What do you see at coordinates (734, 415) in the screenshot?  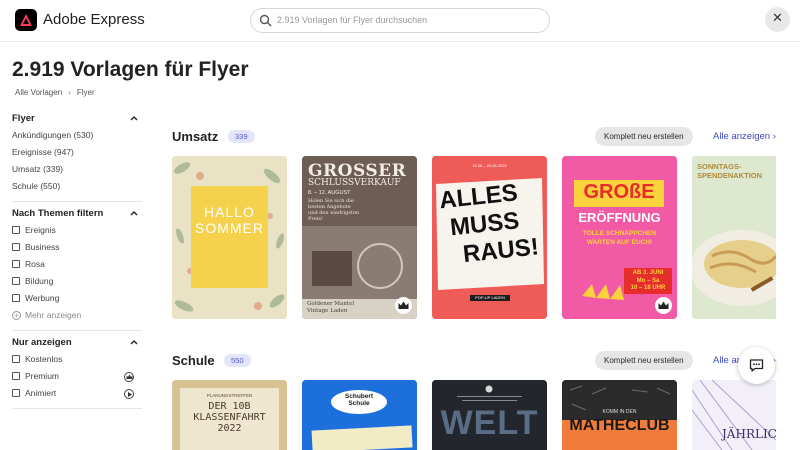 I see `template-card: JÄHRLICHE` at bounding box center [734, 415].